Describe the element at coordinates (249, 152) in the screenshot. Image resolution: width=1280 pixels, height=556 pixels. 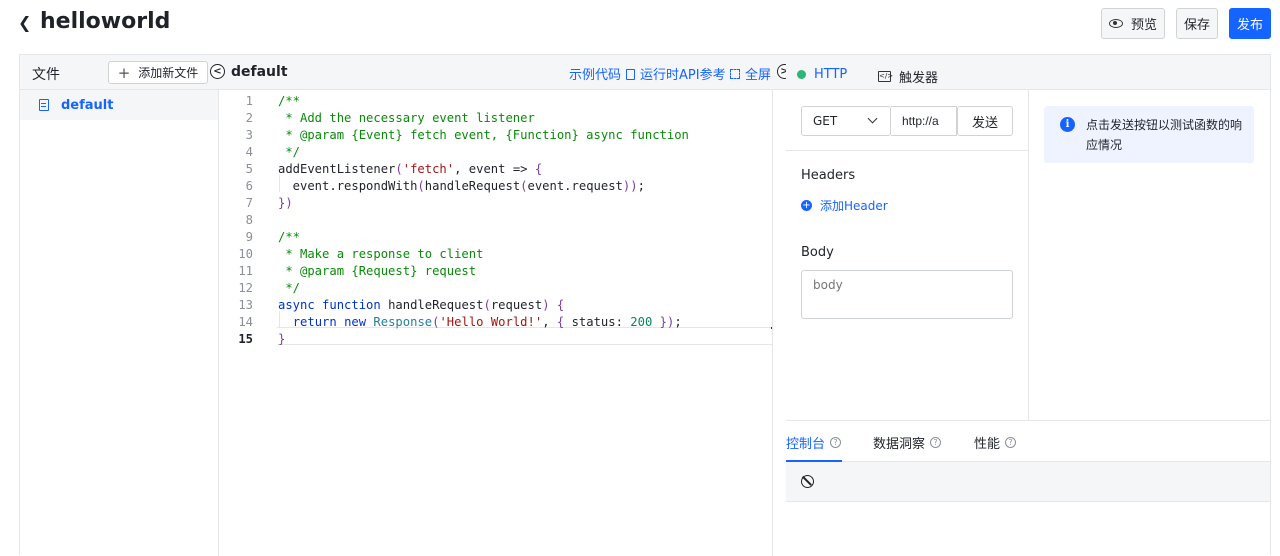
I see `line-number: 4` at that location.